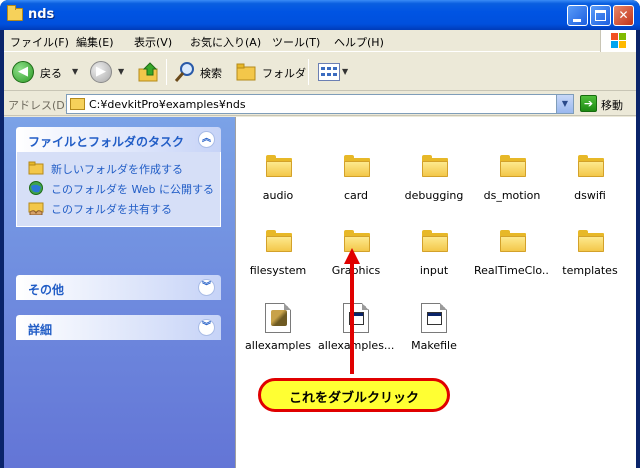 This screenshot has width=640, height=468. I want to click on task-label: 新しいフォルダを作成する, so click(117, 169).